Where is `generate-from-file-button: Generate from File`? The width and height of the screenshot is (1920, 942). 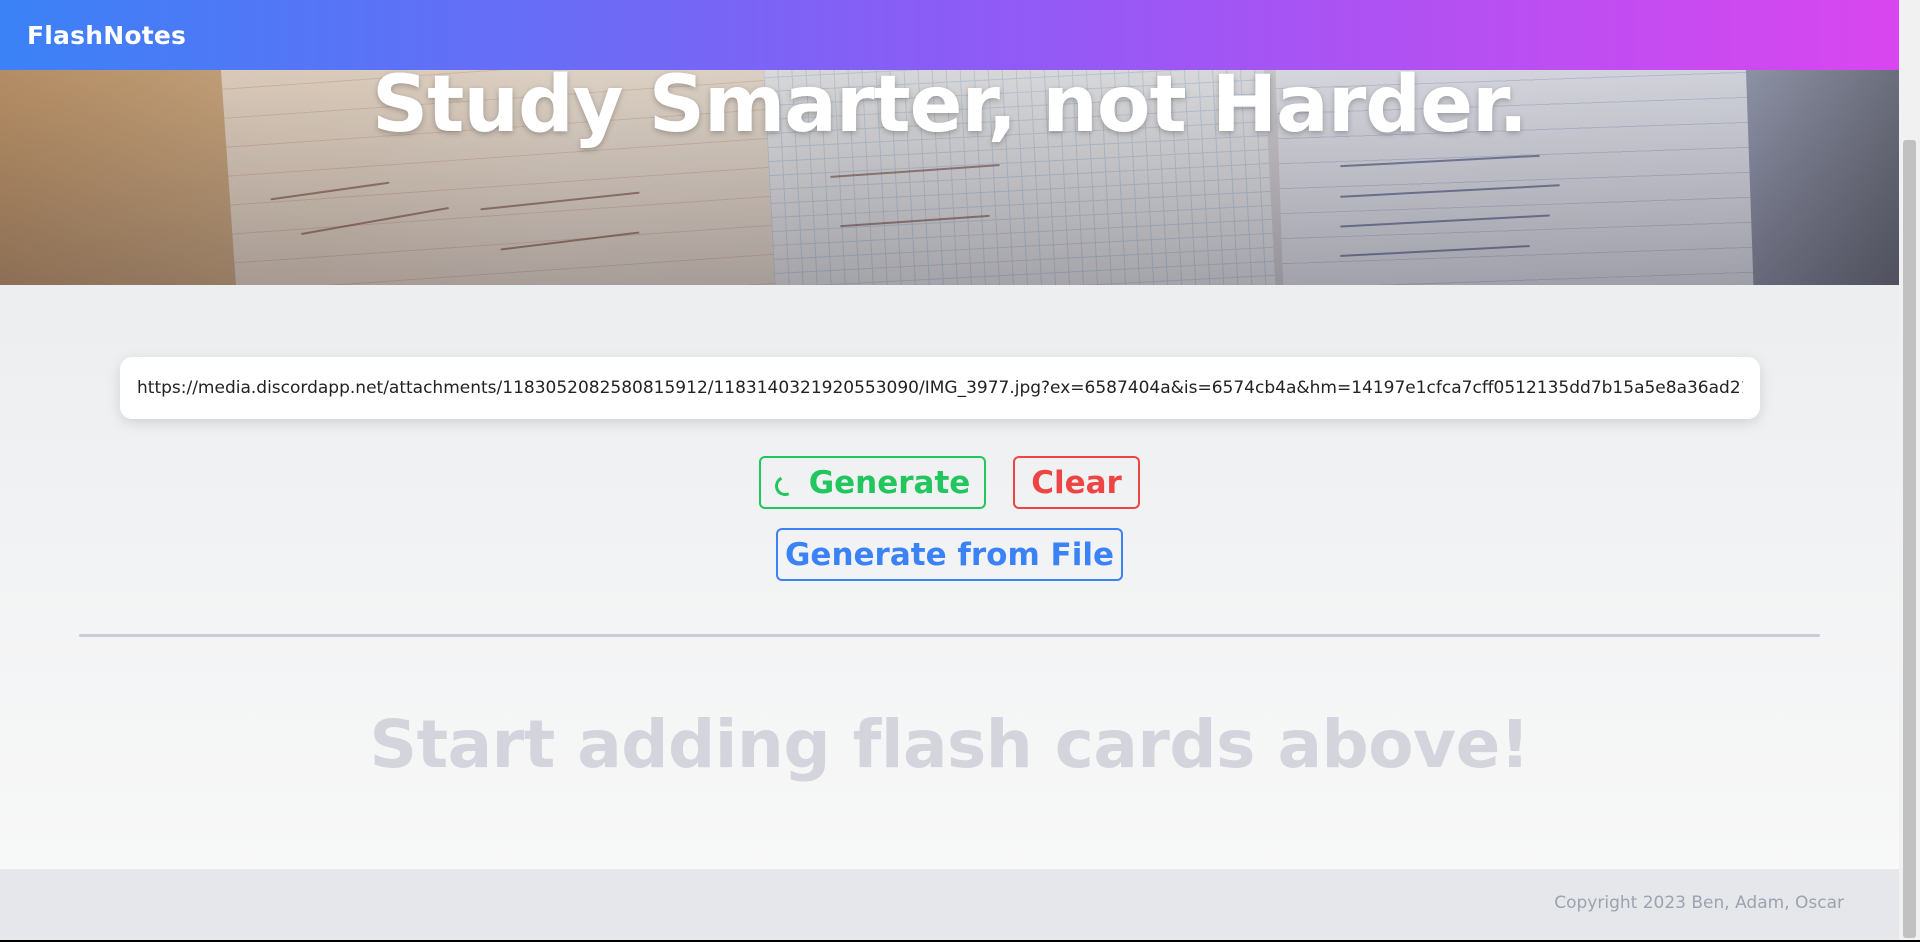 generate-from-file-button: Generate from File is located at coordinates (949, 554).